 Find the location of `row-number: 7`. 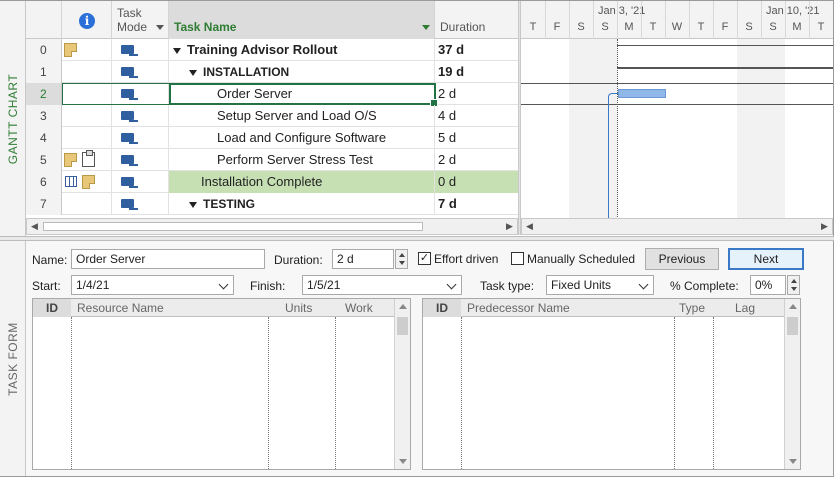

row-number: 7 is located at coordinates (44, 204).